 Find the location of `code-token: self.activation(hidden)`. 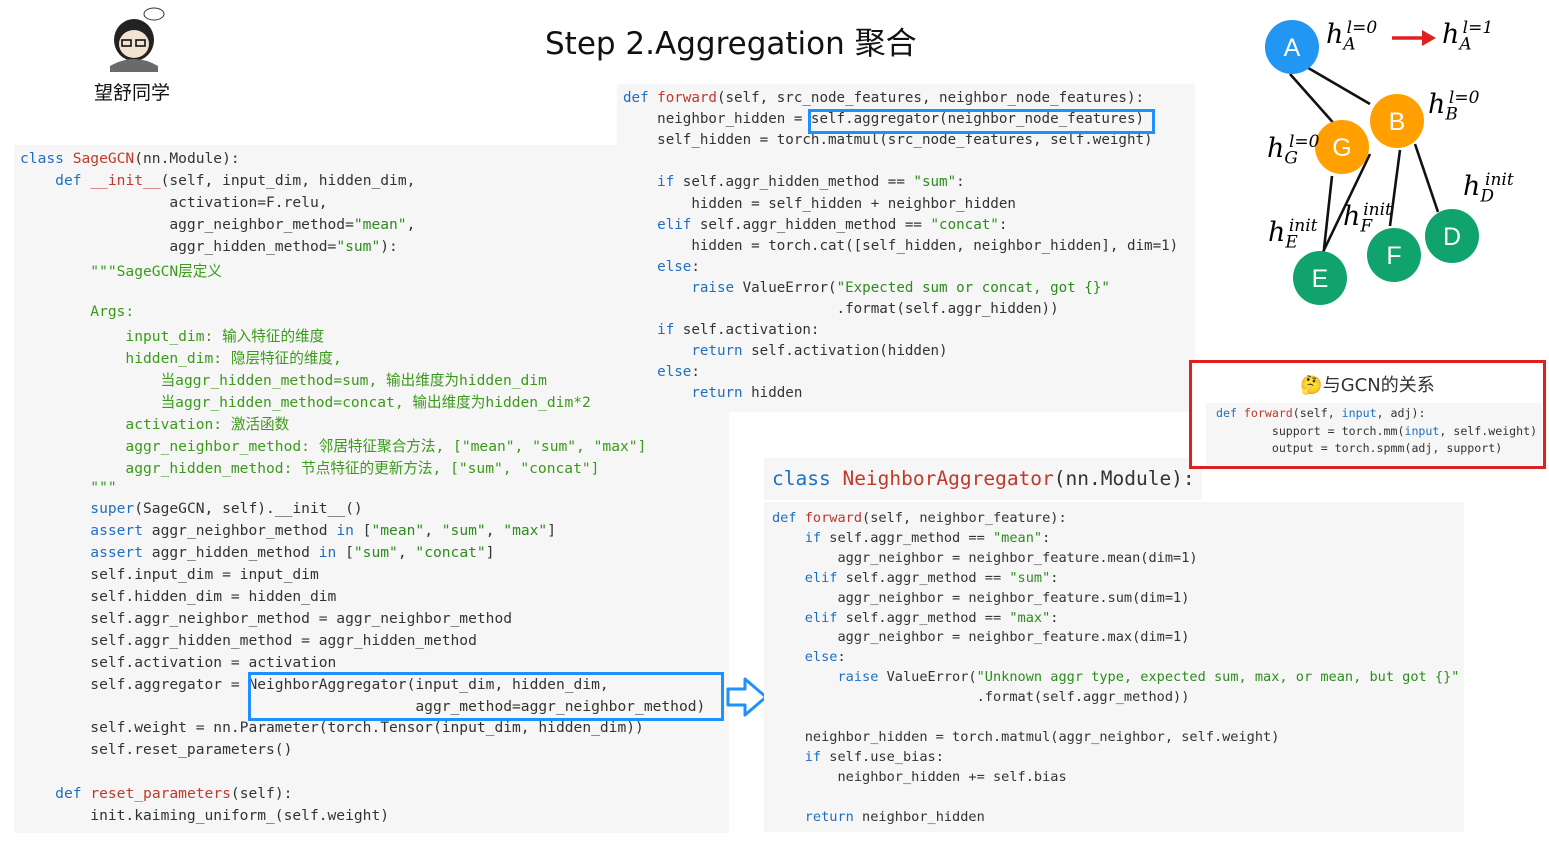

code-token: self.activation(hidden) is located at coordinates (849, 351).